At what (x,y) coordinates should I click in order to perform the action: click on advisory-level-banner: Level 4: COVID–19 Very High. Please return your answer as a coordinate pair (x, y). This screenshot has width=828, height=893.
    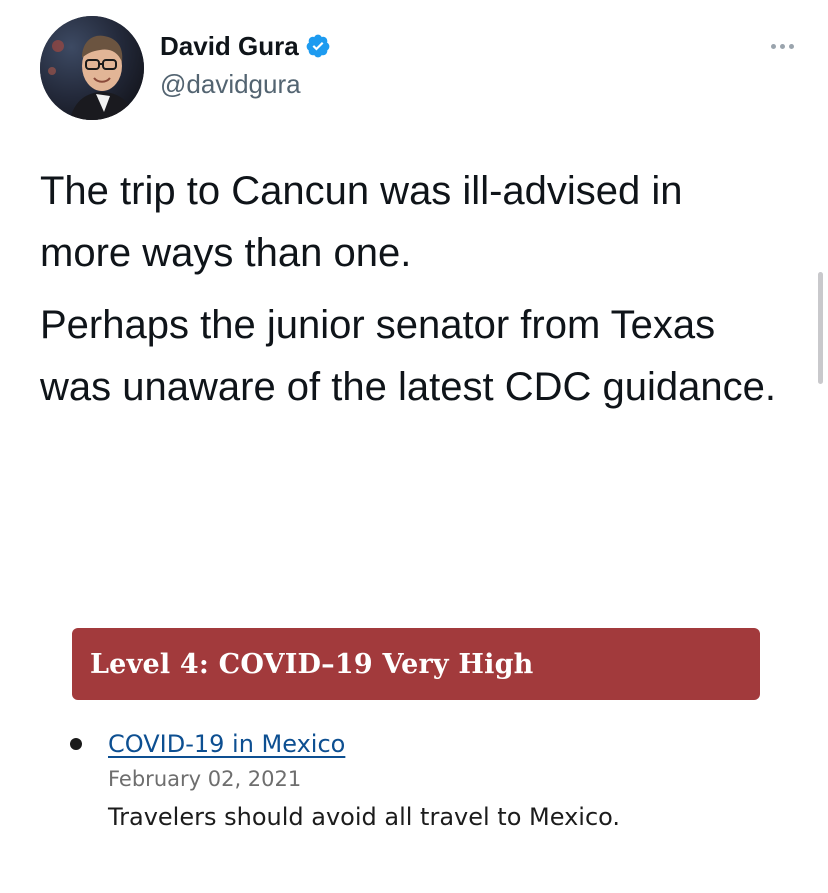
    Looking at the image, I should click on (416, 664).